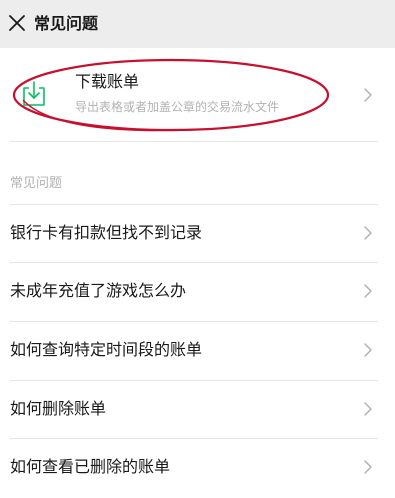  Describe the element at coordinates (197, 409) in the screenshot. I see `faq-item: 如何删除账单` at that location.